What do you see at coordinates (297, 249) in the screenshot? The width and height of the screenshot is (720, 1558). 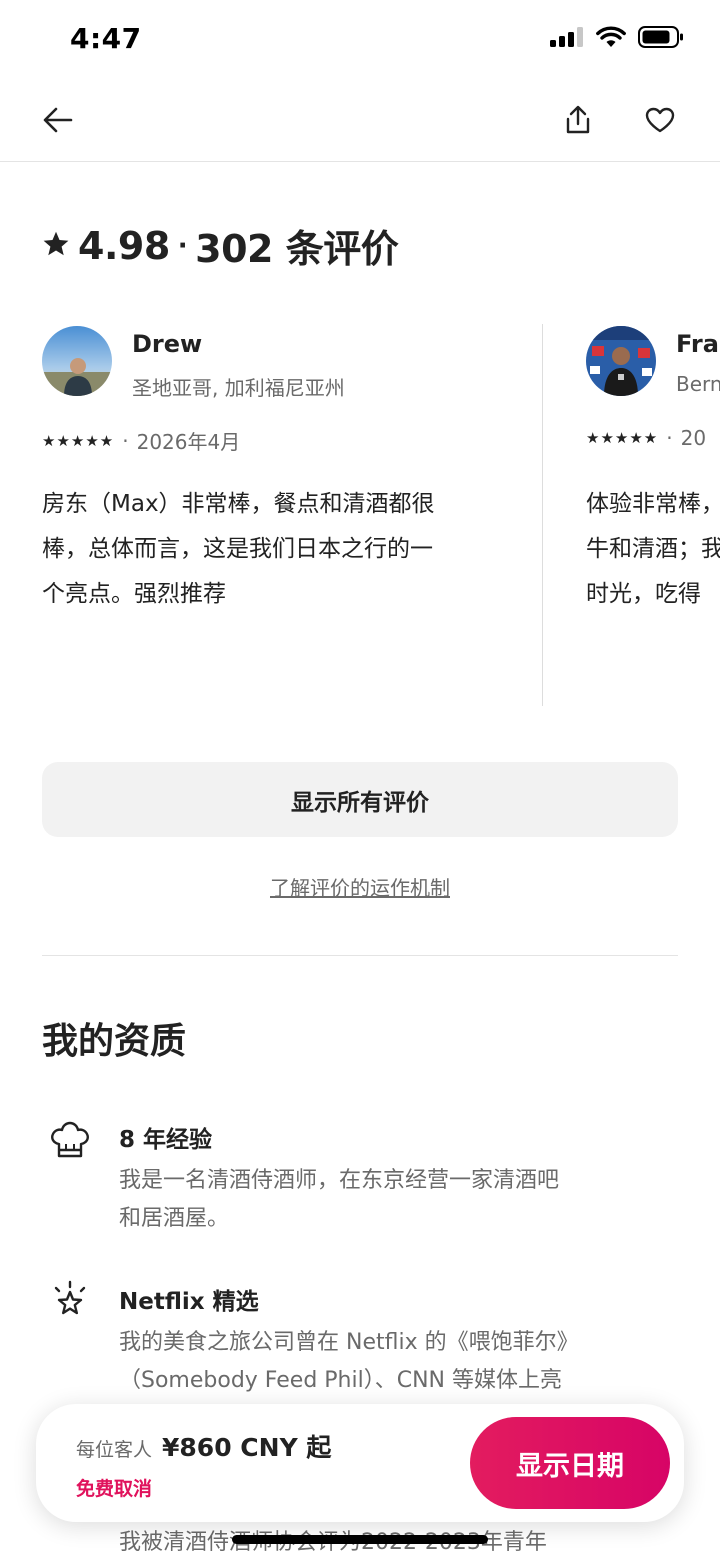 I see `review-count: 302 条评价` at bounding box center [297, 249].